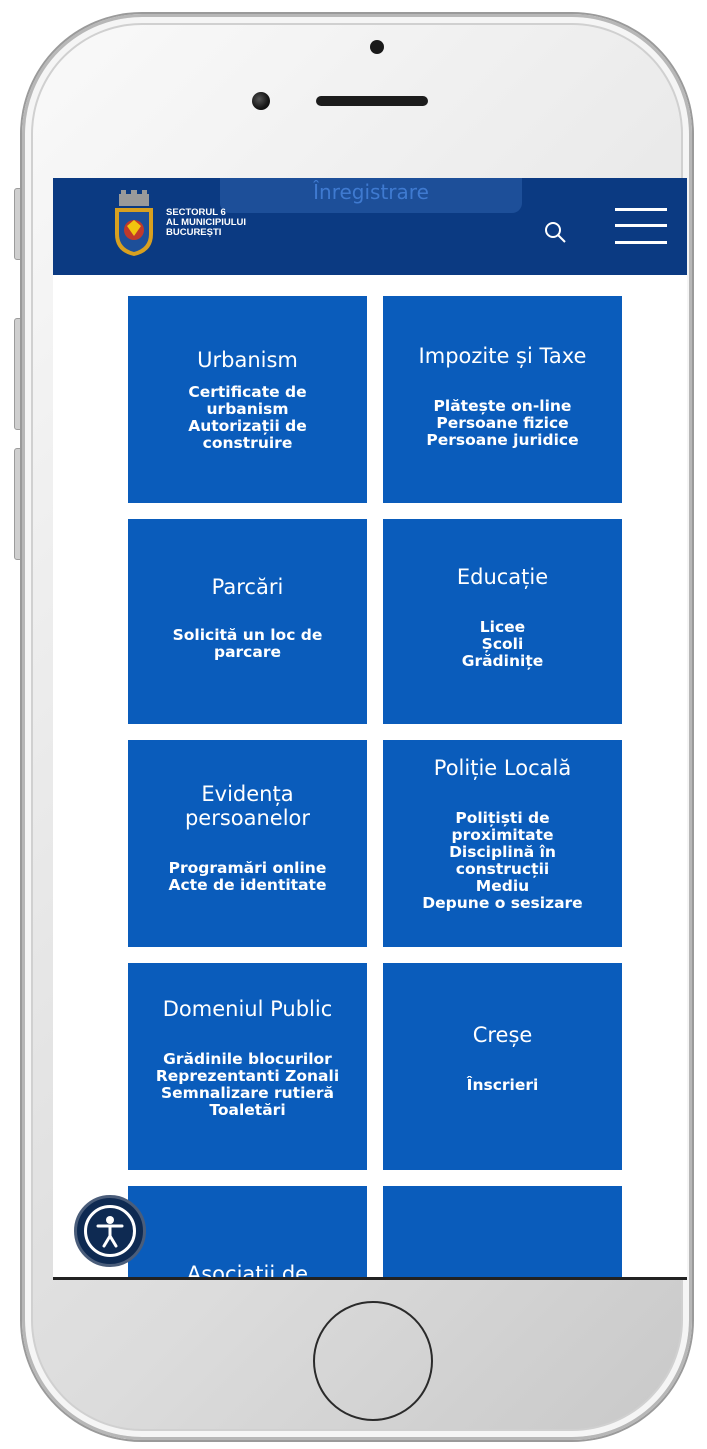  What do you see at coordinates (247, 885) in the screenshot?
I see `tile-link-acte: Acte de identitate` at bounding box center [247, 885].